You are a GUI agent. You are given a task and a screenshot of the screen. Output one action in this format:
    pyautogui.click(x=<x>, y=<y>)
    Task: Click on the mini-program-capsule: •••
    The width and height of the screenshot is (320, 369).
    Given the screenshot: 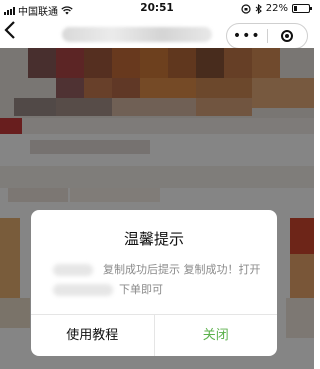 What is the action you would take?
    pyautogui.click(x=267, y=36)
    